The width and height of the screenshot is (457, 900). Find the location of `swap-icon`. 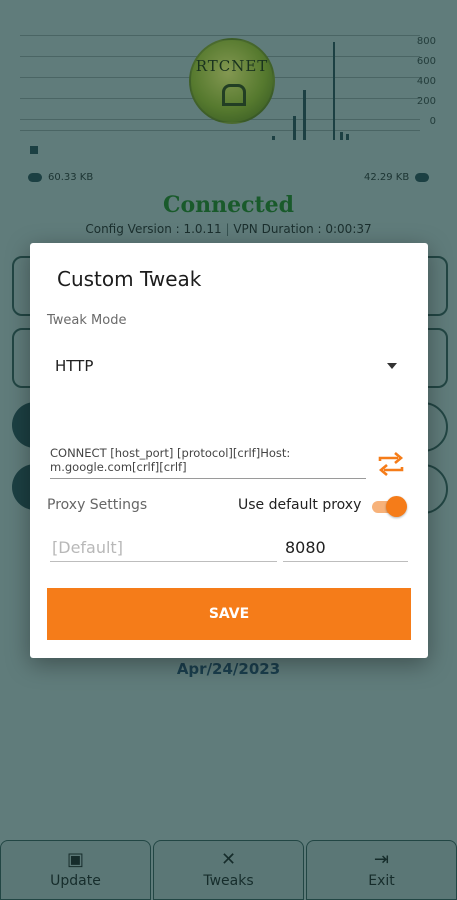

swap-icon is located at coordinates (391, 464).